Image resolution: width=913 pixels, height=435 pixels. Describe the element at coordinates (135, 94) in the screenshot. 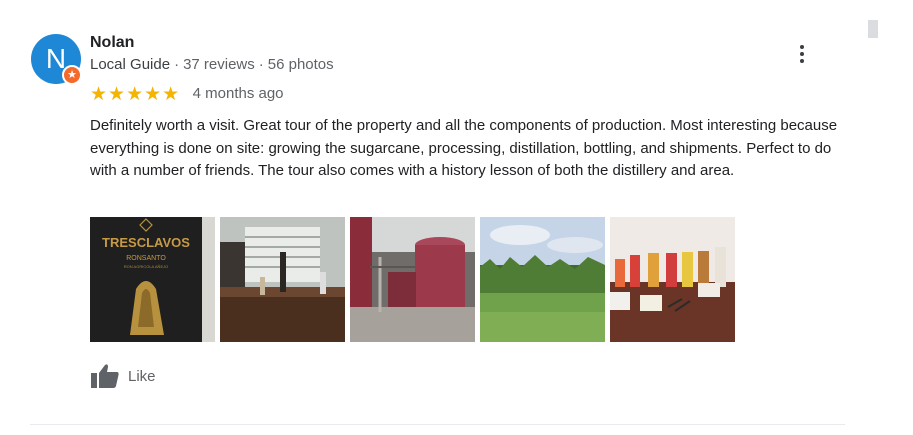

I see `star-rating: ★★★★★` at that location.